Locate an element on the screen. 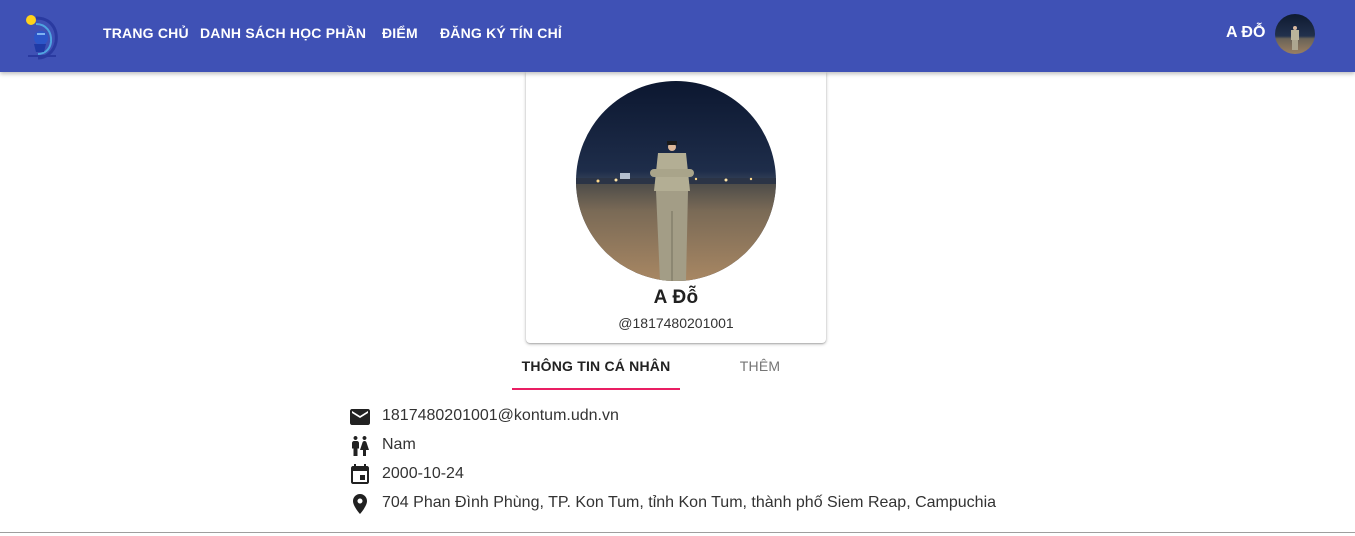 This screenshot has height=536, width=1355. profile-handle: @1817480201001 is located at coordinates (676, 323).